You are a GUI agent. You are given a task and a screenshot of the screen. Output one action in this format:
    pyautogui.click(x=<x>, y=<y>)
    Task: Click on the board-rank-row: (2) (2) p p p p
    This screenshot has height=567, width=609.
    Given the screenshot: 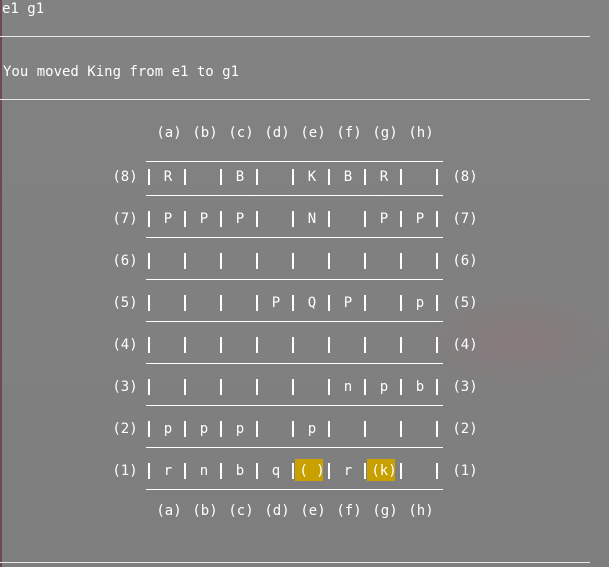 What is the action you would take?
    pyautogui.click(x=304, y=429)
    